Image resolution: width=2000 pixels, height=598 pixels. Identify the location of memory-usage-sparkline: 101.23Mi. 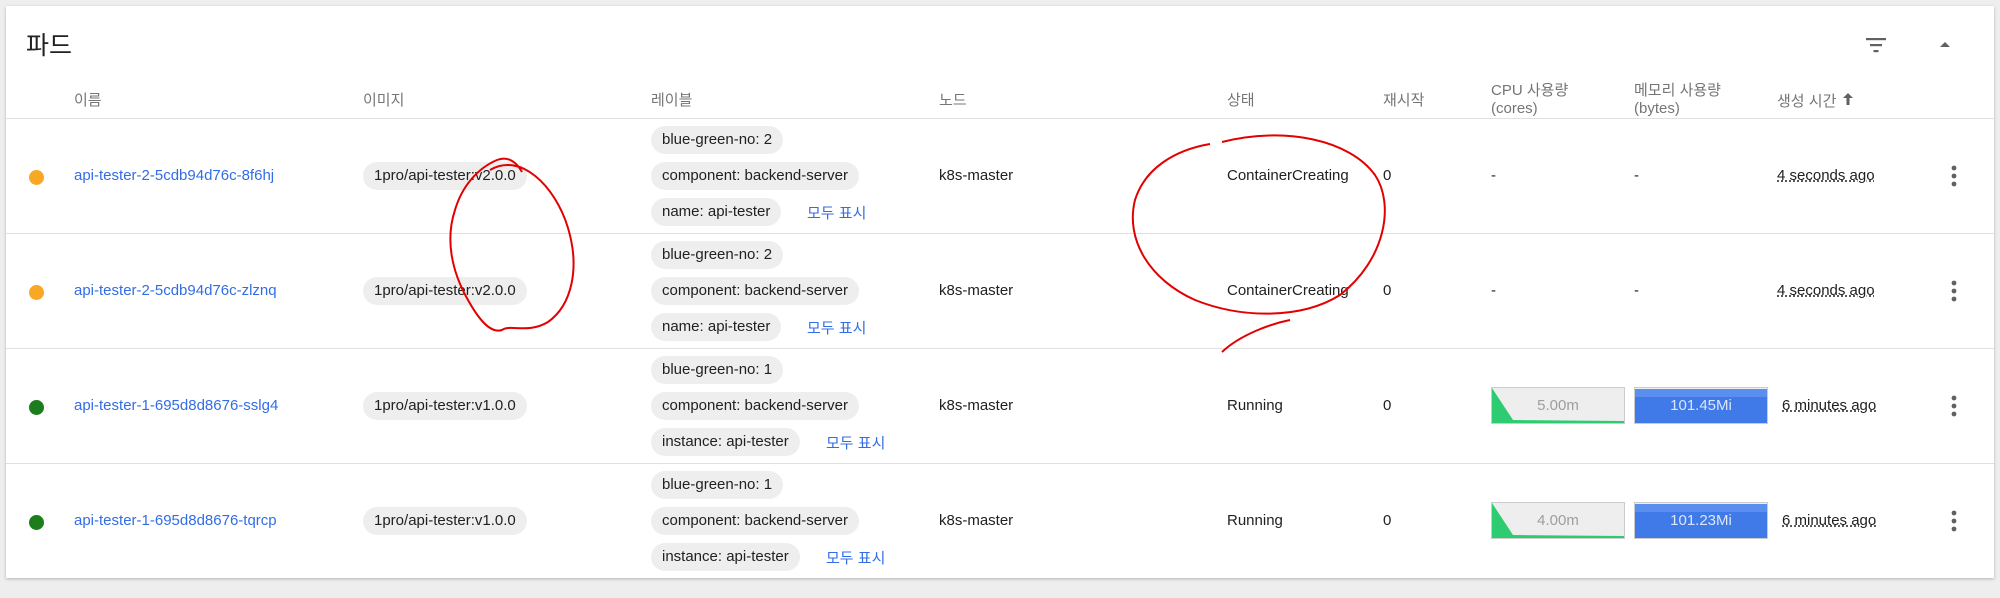
(1701, 520).